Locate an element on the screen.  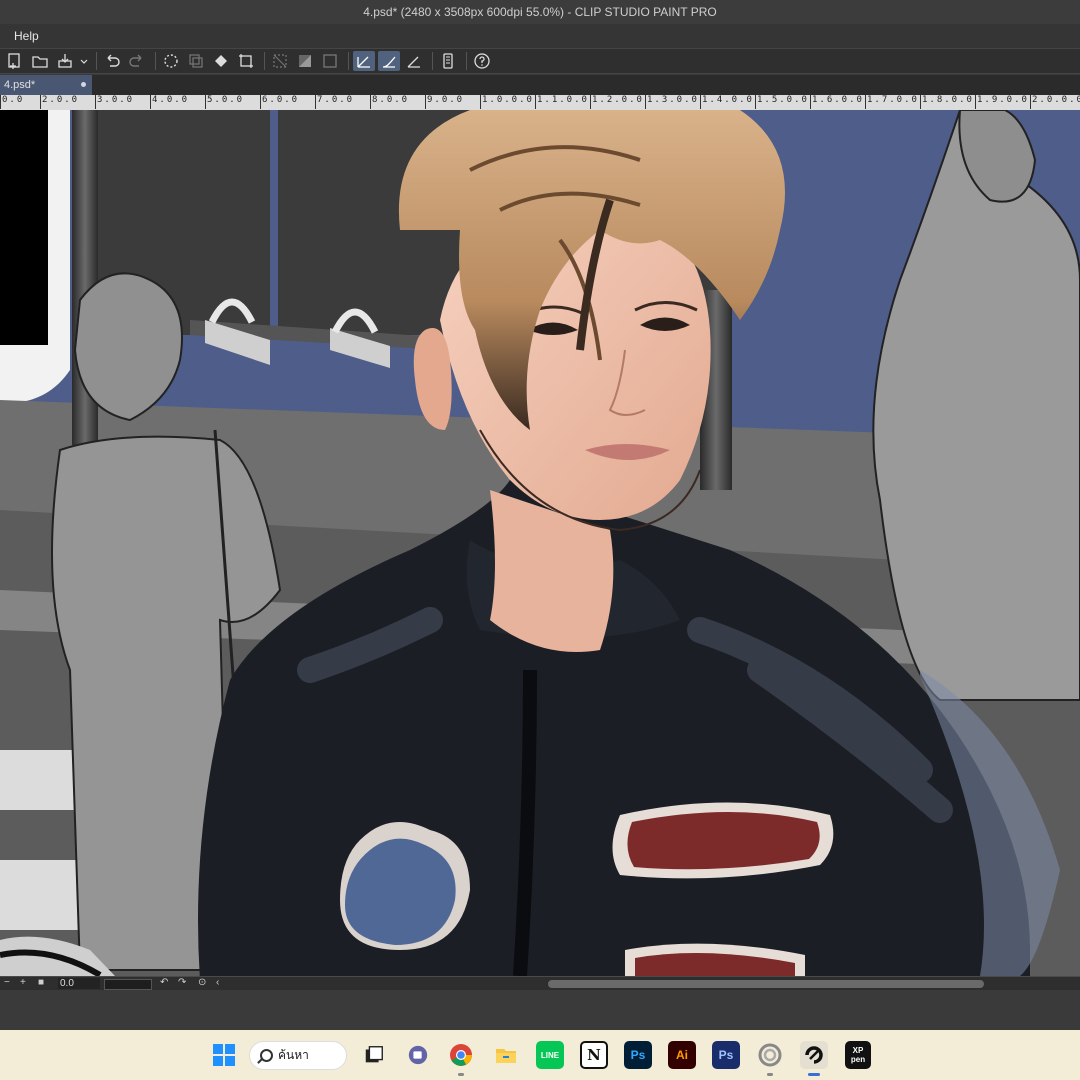
task-view-icon is located at coordinates (374, 1055).